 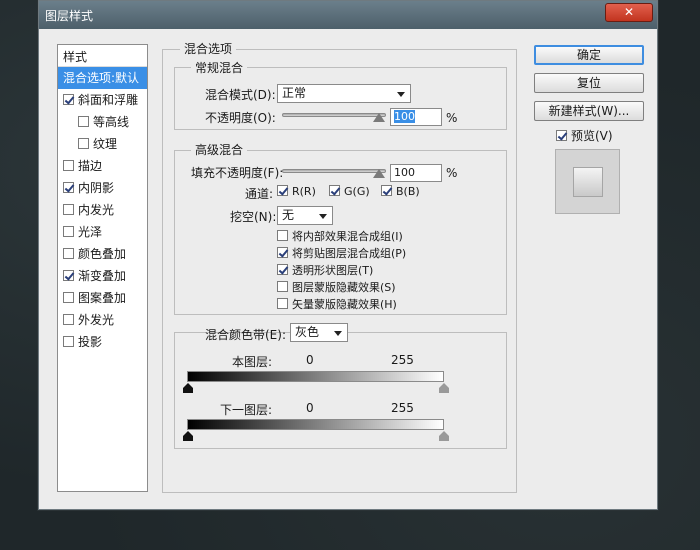 What do you see at coordinates (102, 342) in the screenshot?
I see `style-item: 投影` at bounding box center [102, 342].